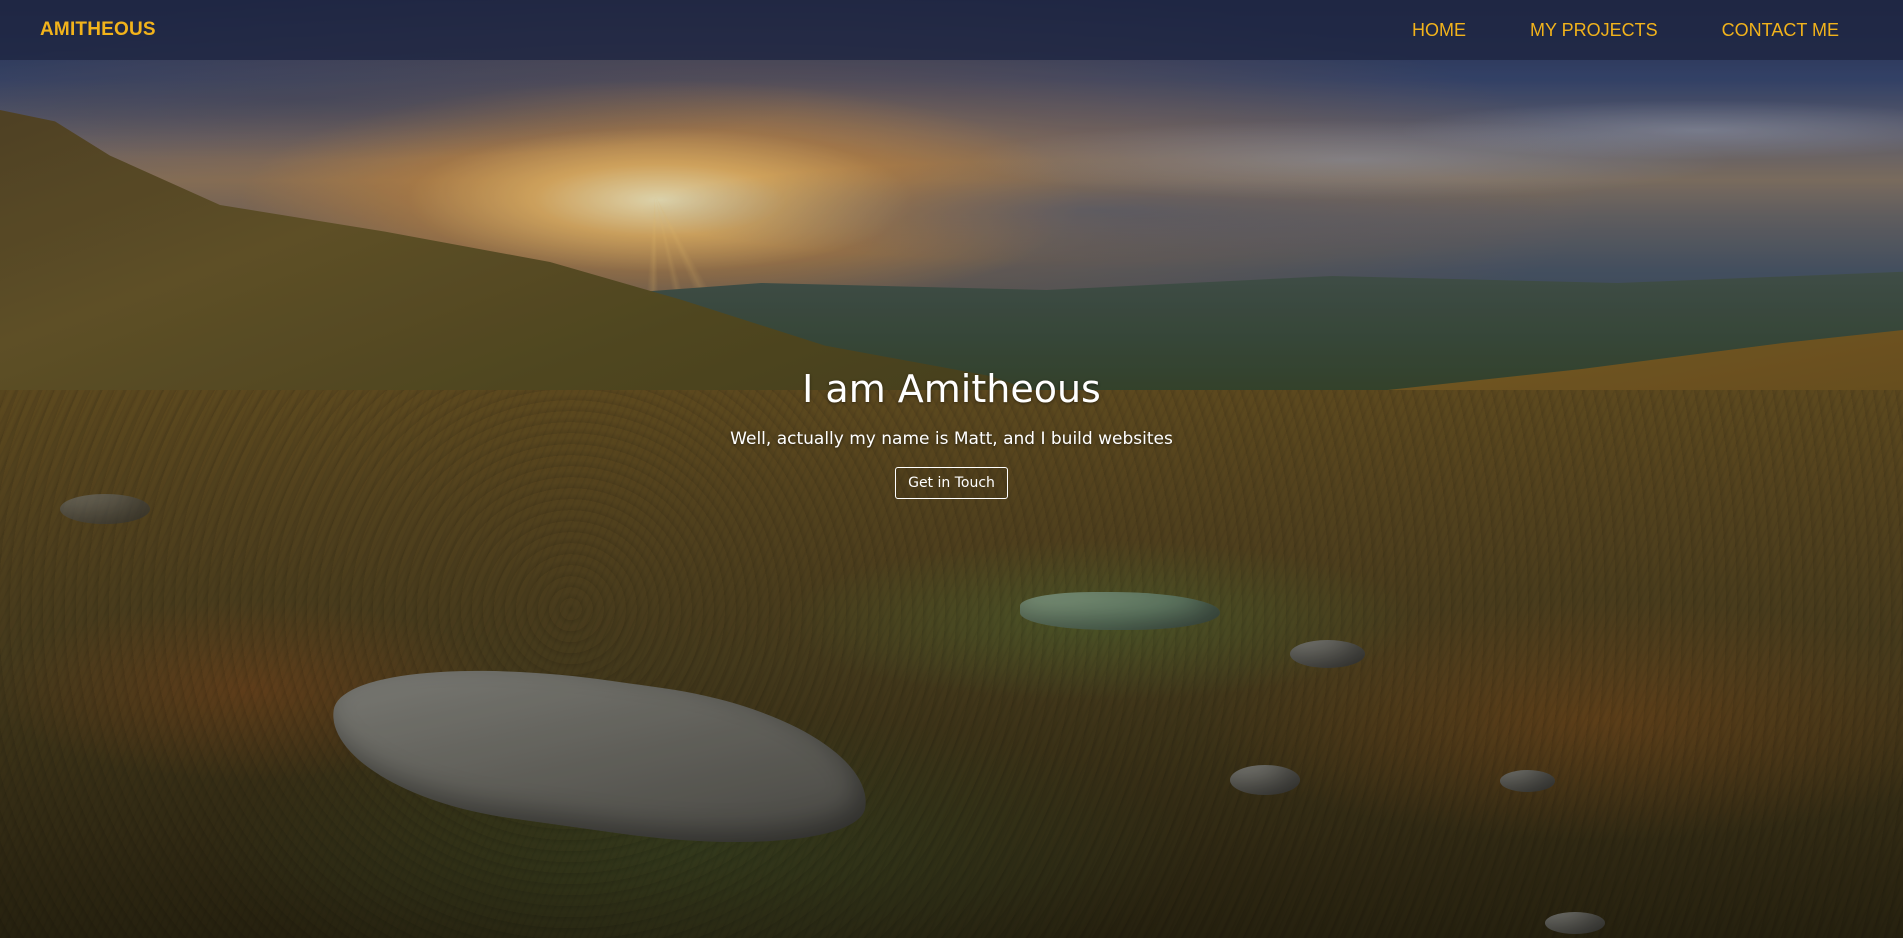  I want to click on nav-link-contact-me: CONTACT ME, so click(1780, 30).